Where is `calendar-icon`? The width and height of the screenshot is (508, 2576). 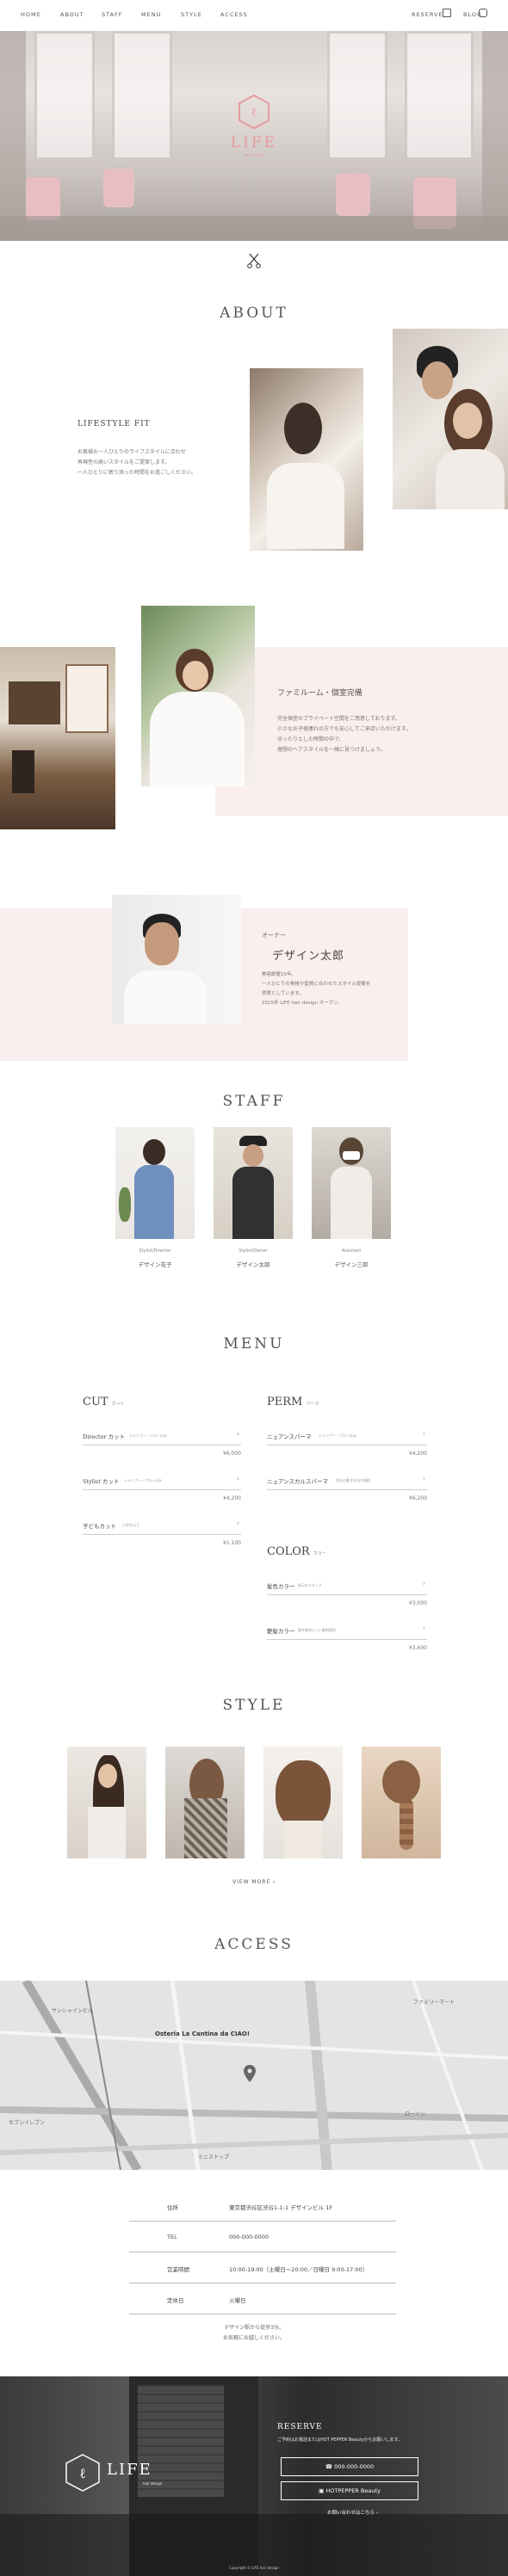
calendar-icon is located at coordinates (447, 13).